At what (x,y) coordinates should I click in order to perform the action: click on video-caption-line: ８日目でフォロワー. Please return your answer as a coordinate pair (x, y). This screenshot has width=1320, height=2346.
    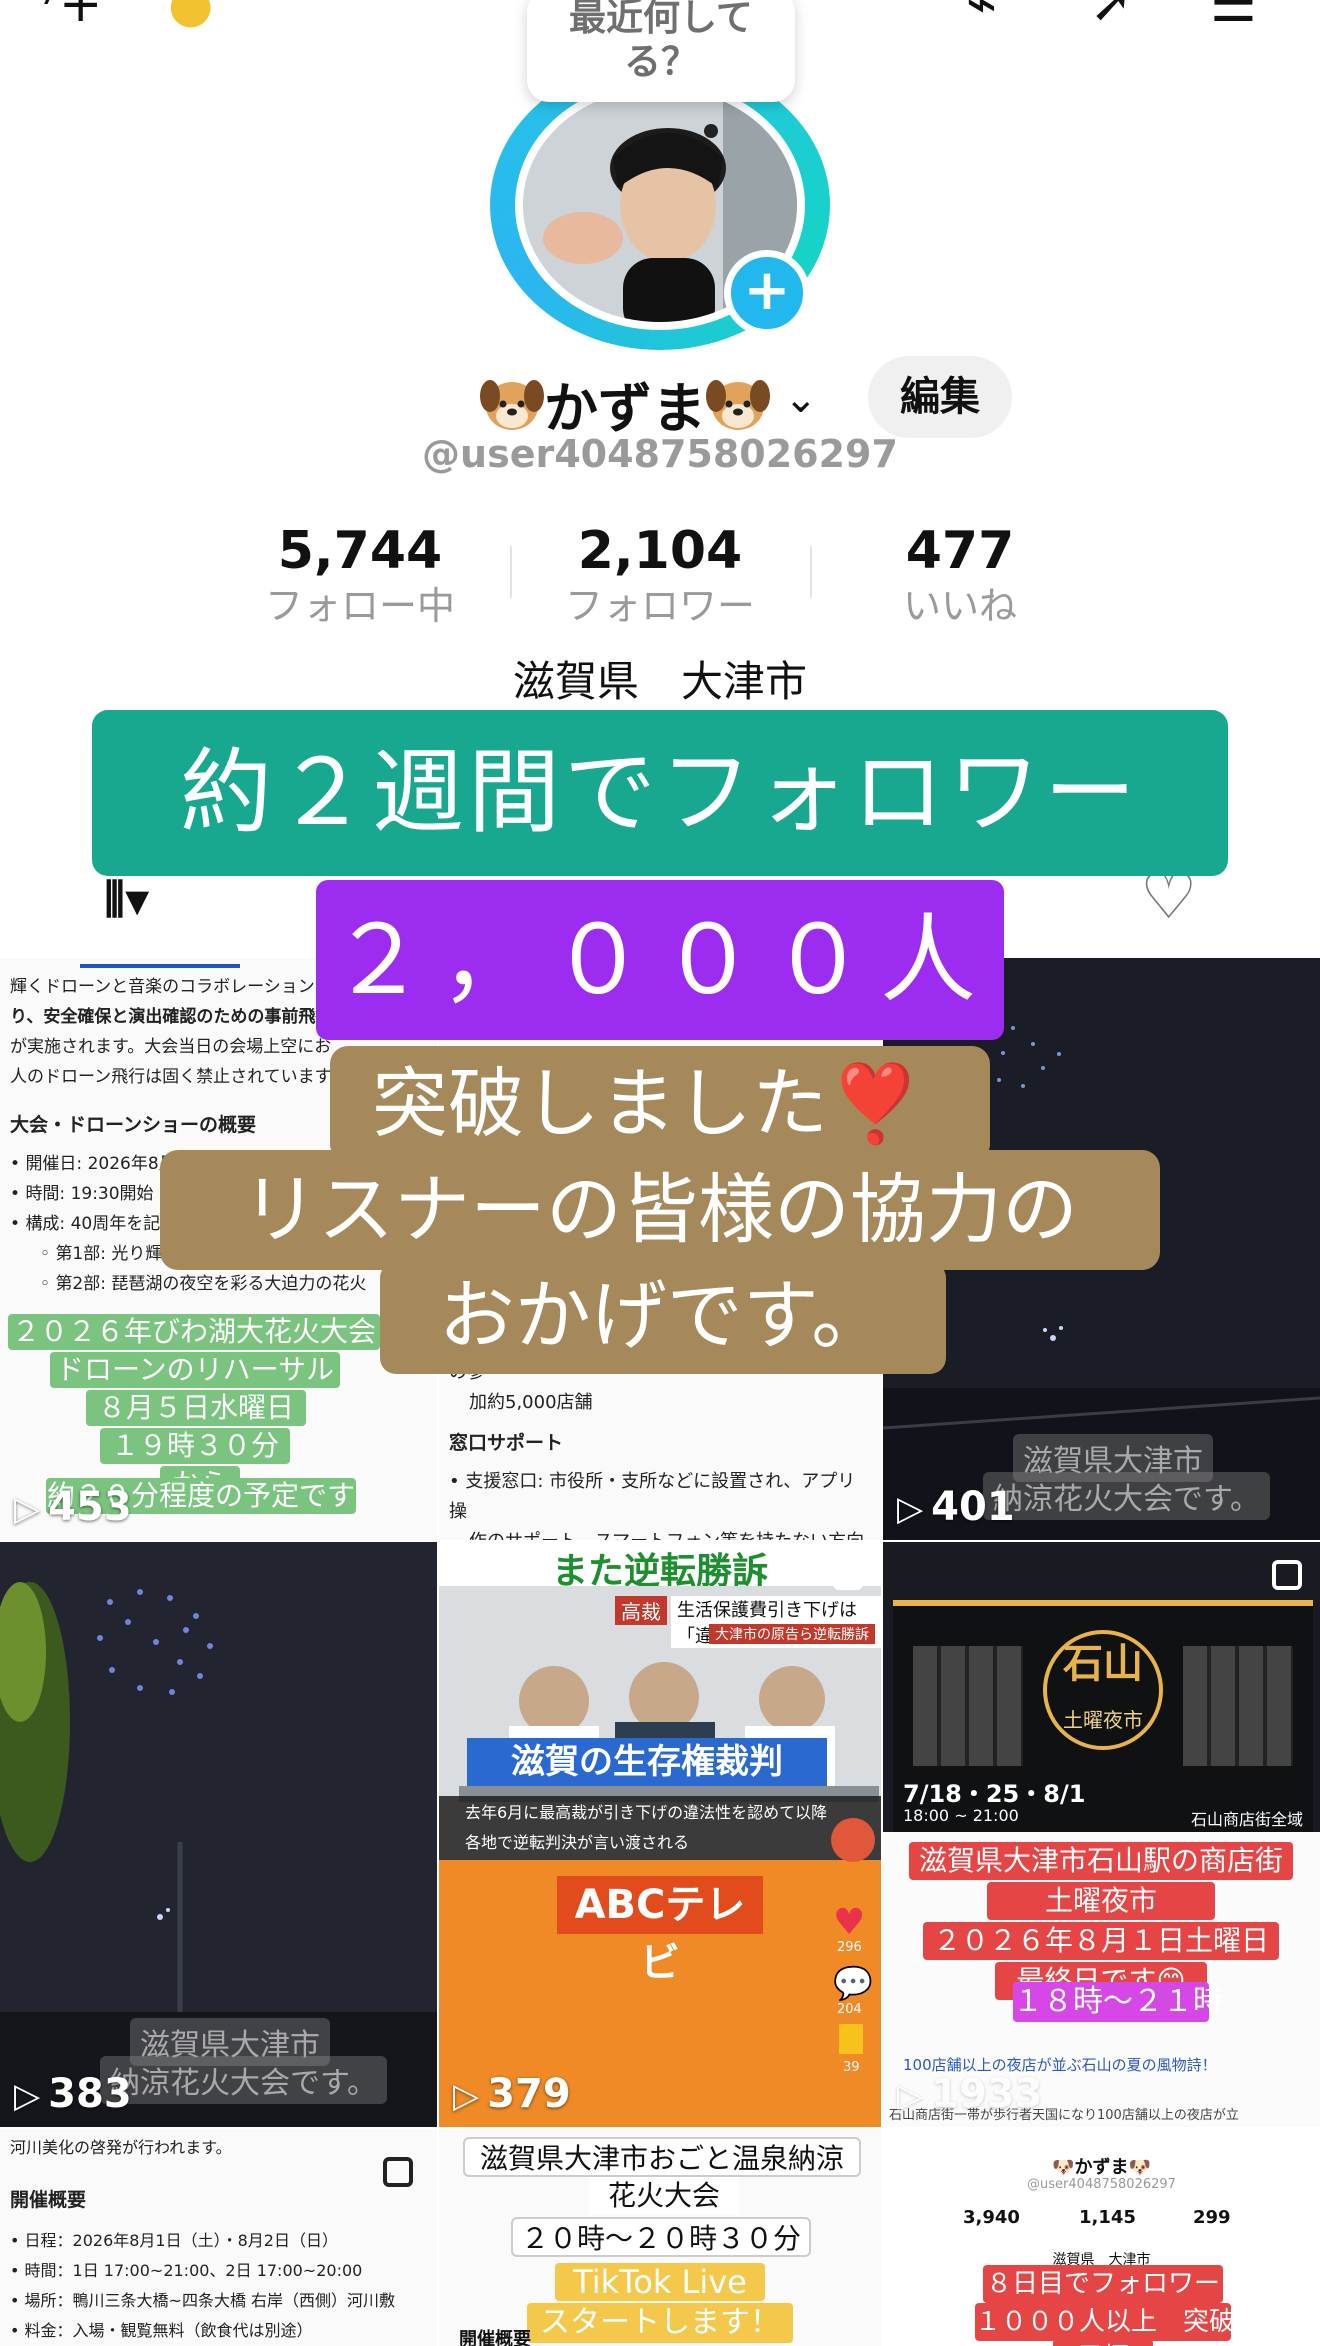
    Looking at the image, I should click on (1103, 2284).